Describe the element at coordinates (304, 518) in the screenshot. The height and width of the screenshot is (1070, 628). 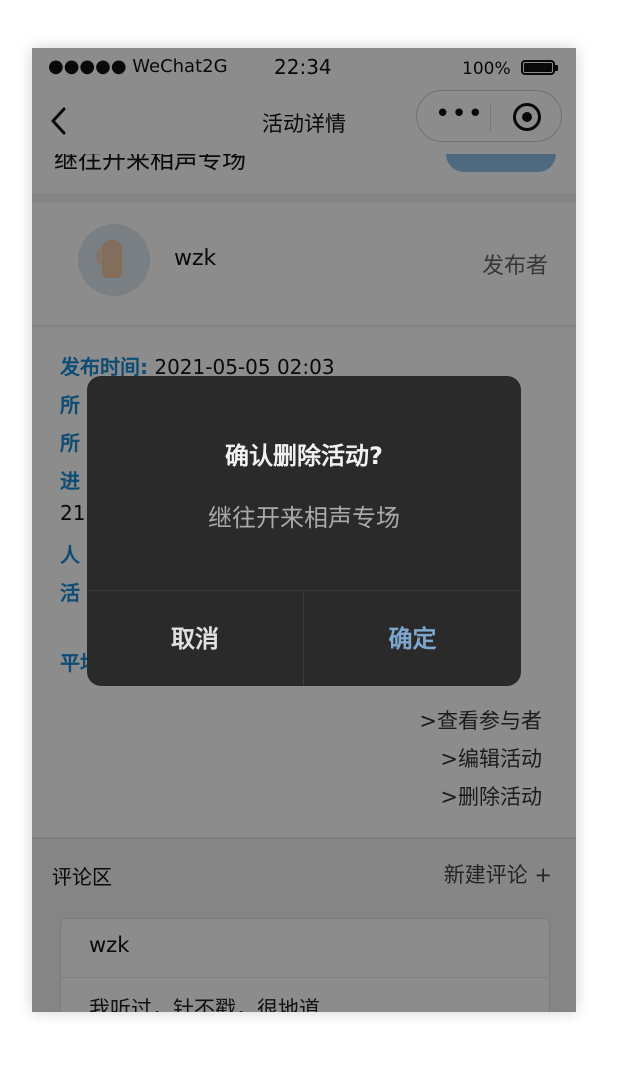
I see `dialog-message: 继往开来相声专场` at that location.